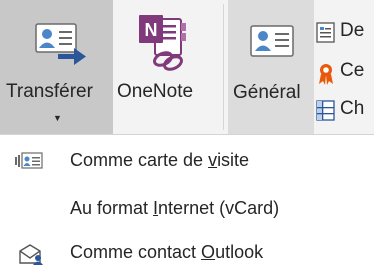 The image size is (374, 276). Describe the element at coordinates (352, 30) in the screenshot. I see `details-label: De` at that location.